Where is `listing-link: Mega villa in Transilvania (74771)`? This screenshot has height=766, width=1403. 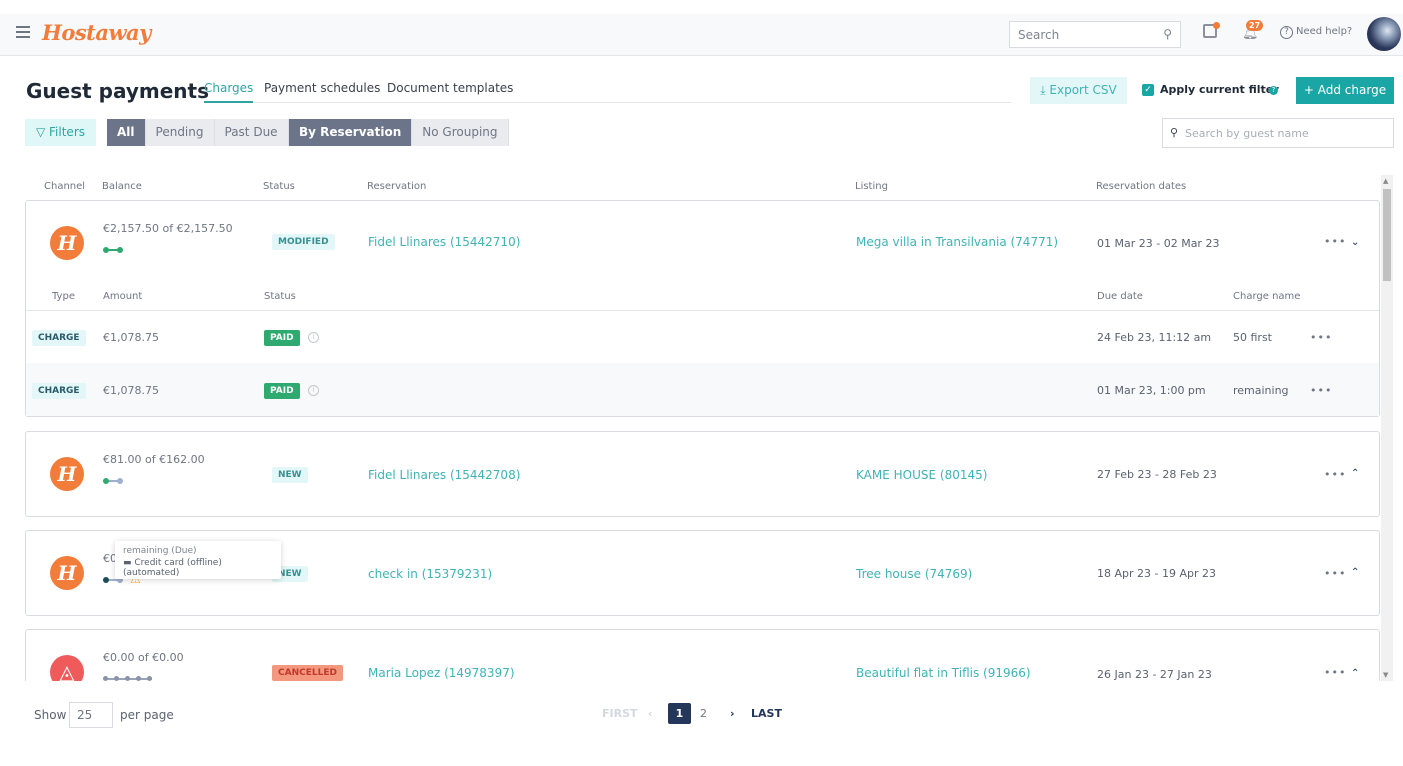 listing-link: Mega villa in Transilvania (74771) is located at coordinates (957, 242).